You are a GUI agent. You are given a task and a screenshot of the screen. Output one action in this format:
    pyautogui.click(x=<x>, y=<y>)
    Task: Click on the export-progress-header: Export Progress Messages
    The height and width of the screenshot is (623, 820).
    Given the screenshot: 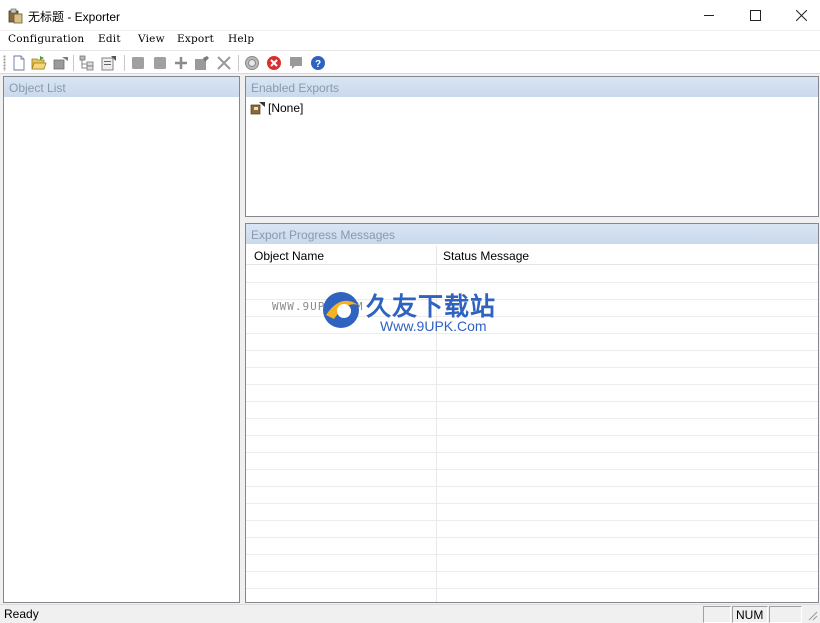 What is the action you would take?
    pyautogui.click(x=532, y=234)
    